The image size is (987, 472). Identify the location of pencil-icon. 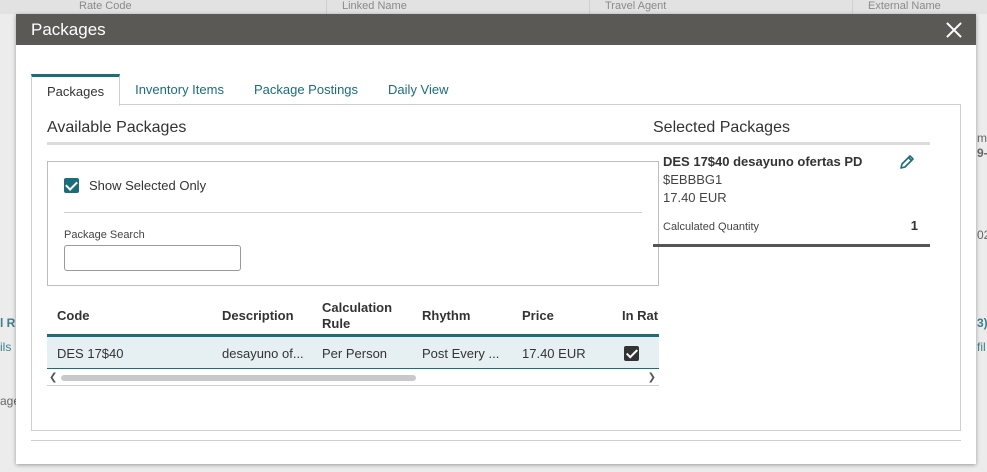
(907, 162).